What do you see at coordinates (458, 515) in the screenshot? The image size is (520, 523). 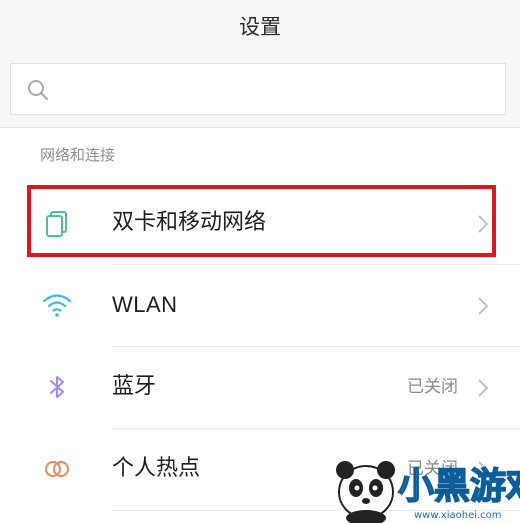 I see `watermark-url: www.xiaohei.com` at bounding box center [458, 515].